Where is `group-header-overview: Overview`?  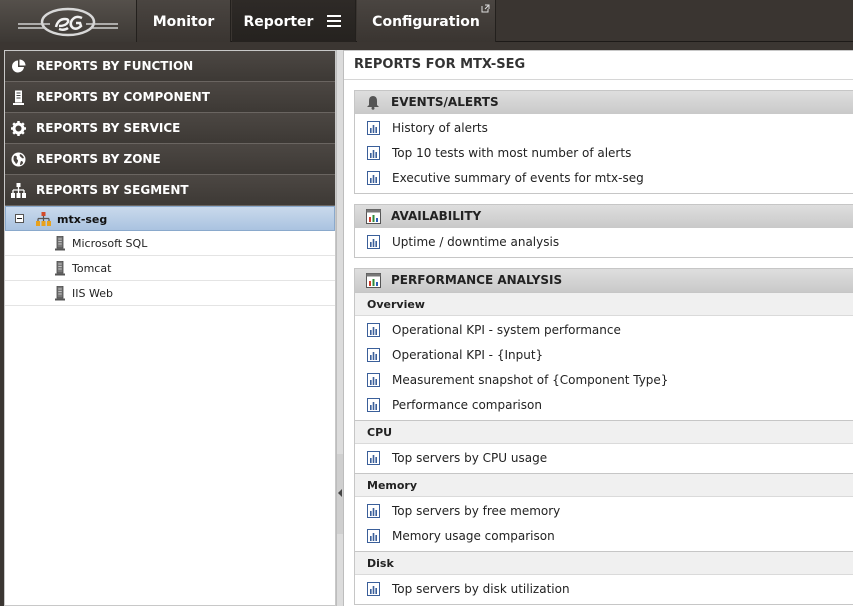 group-header-overview: Overview is located at coordinates (604, 304).